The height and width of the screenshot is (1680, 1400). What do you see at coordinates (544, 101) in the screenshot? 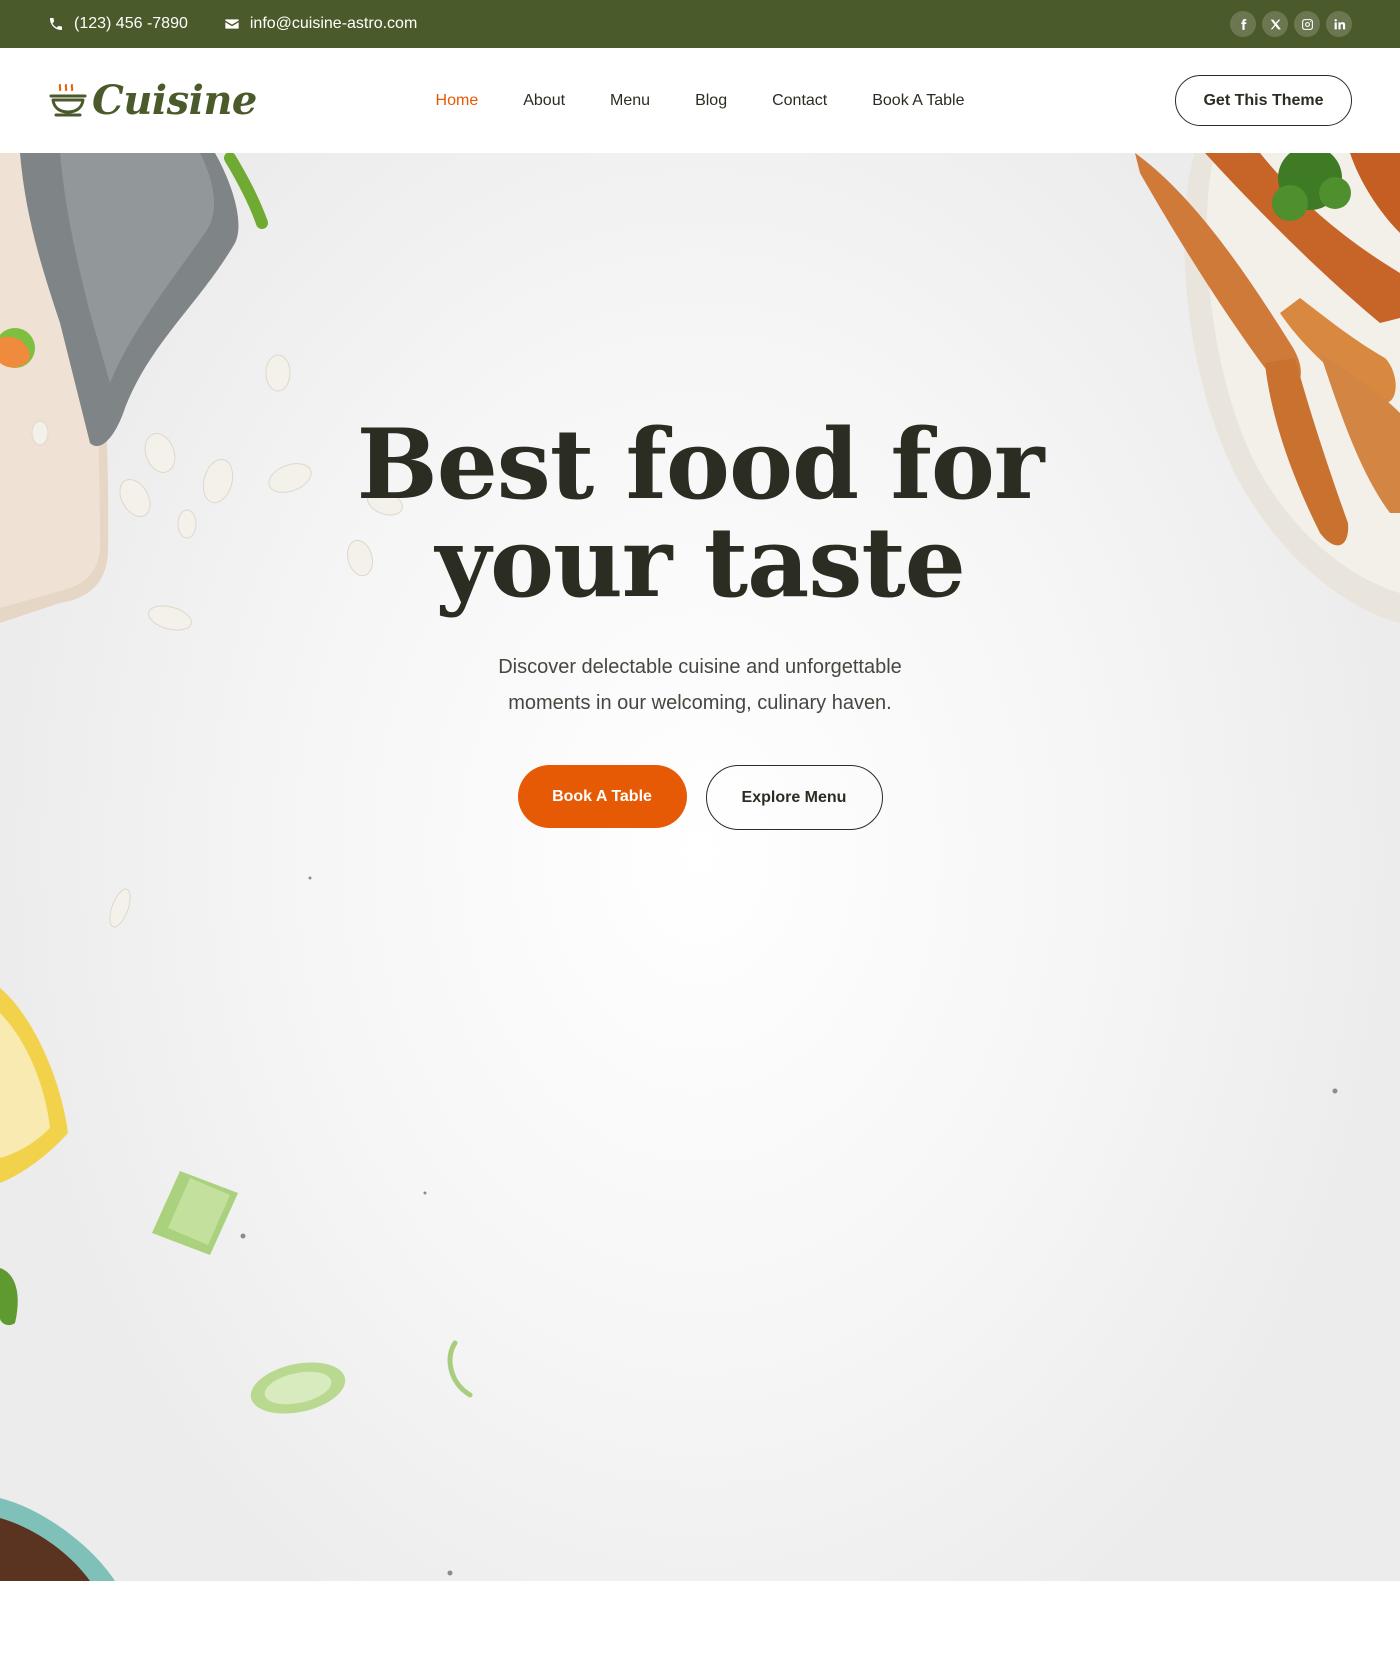
I see `nav-about: About` at bounding box center [544, 101].